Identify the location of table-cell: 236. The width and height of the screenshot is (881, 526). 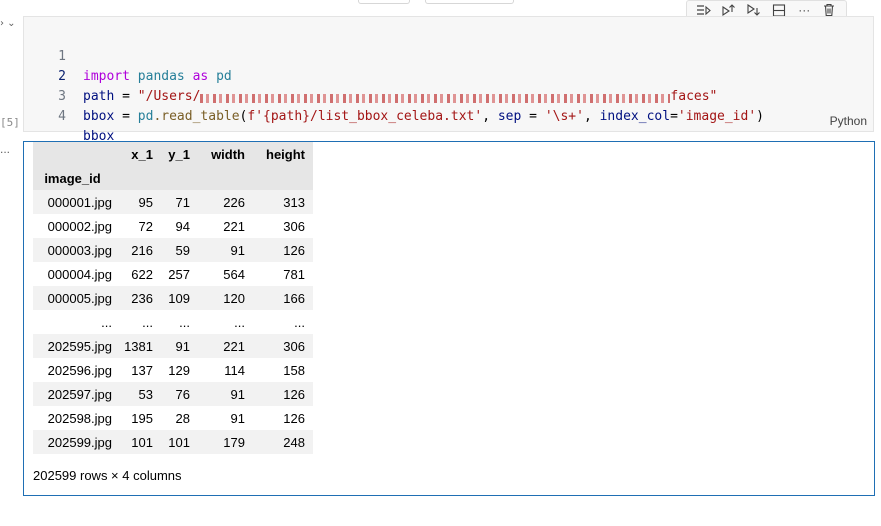
(140, 298).